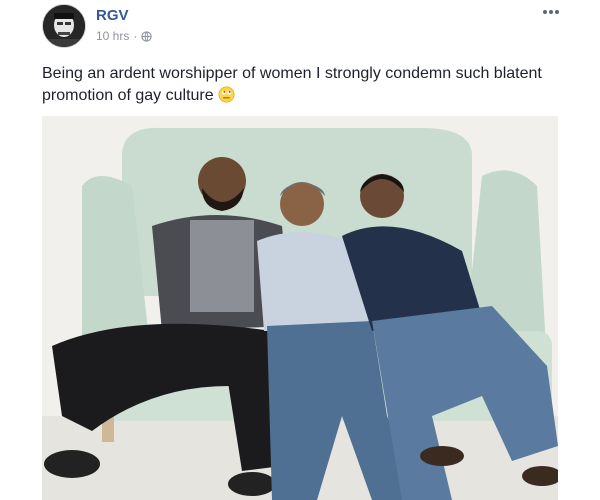  I want to click on avatar-portrait-icon, so click(64, 26).